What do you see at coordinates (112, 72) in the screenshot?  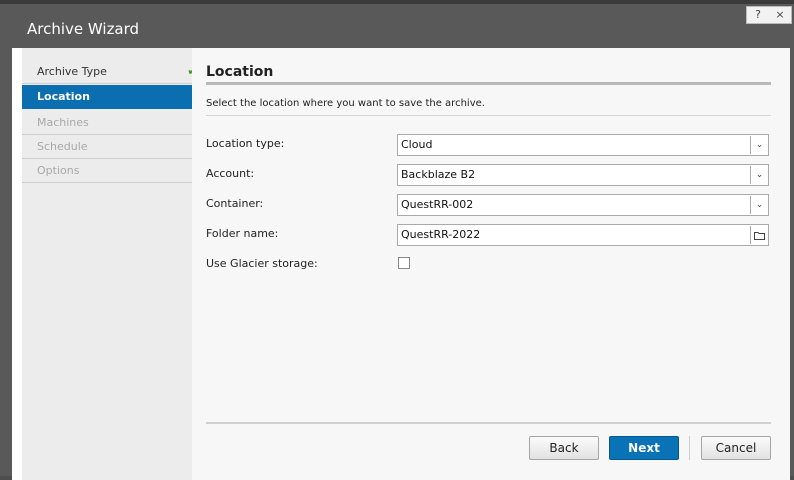 I see `step-archive-type: Archive Type ✔` at bounding box center [112, 72].